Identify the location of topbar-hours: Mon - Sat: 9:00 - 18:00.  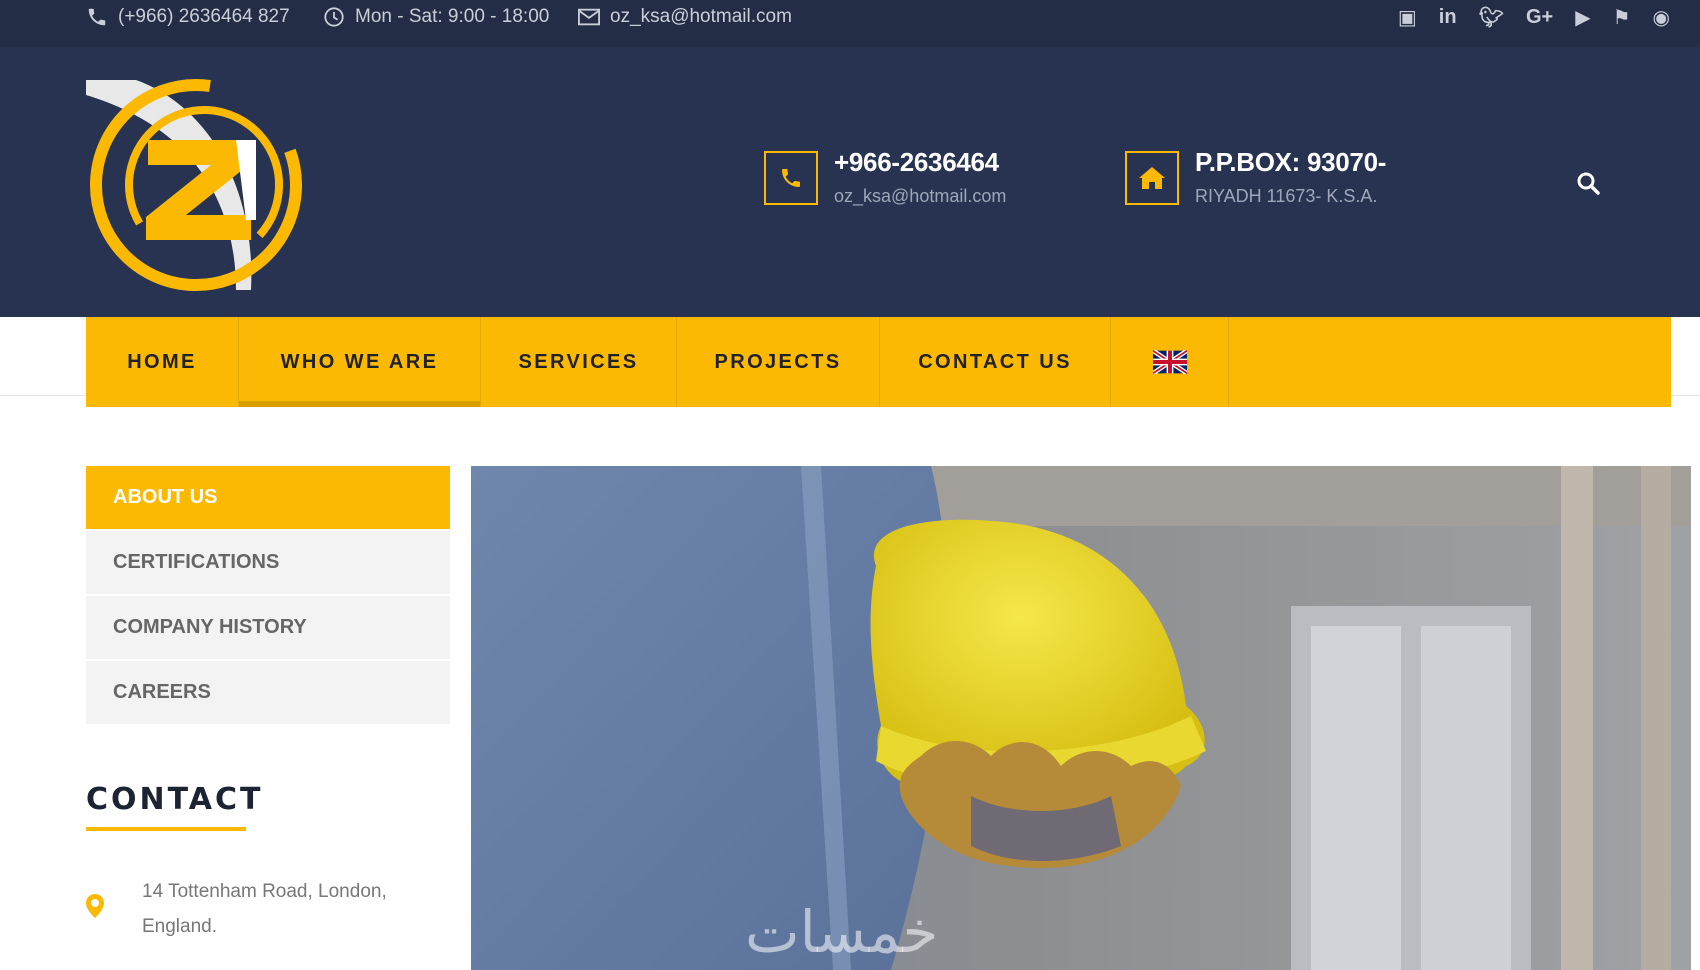
(436, 17).